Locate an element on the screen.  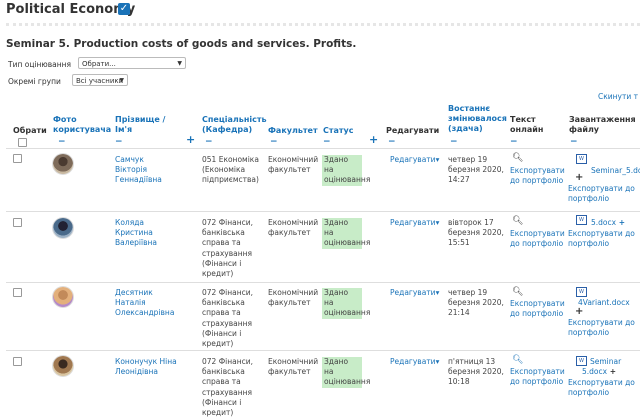
reset-table-link: Скинути т is located at coordinates (618, 96).